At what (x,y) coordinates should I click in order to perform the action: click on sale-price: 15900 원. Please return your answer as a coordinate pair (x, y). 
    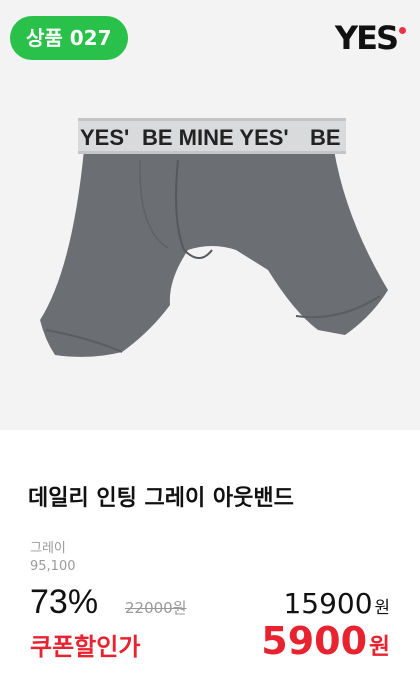
    Looking at the image, I should click on (336, 603).